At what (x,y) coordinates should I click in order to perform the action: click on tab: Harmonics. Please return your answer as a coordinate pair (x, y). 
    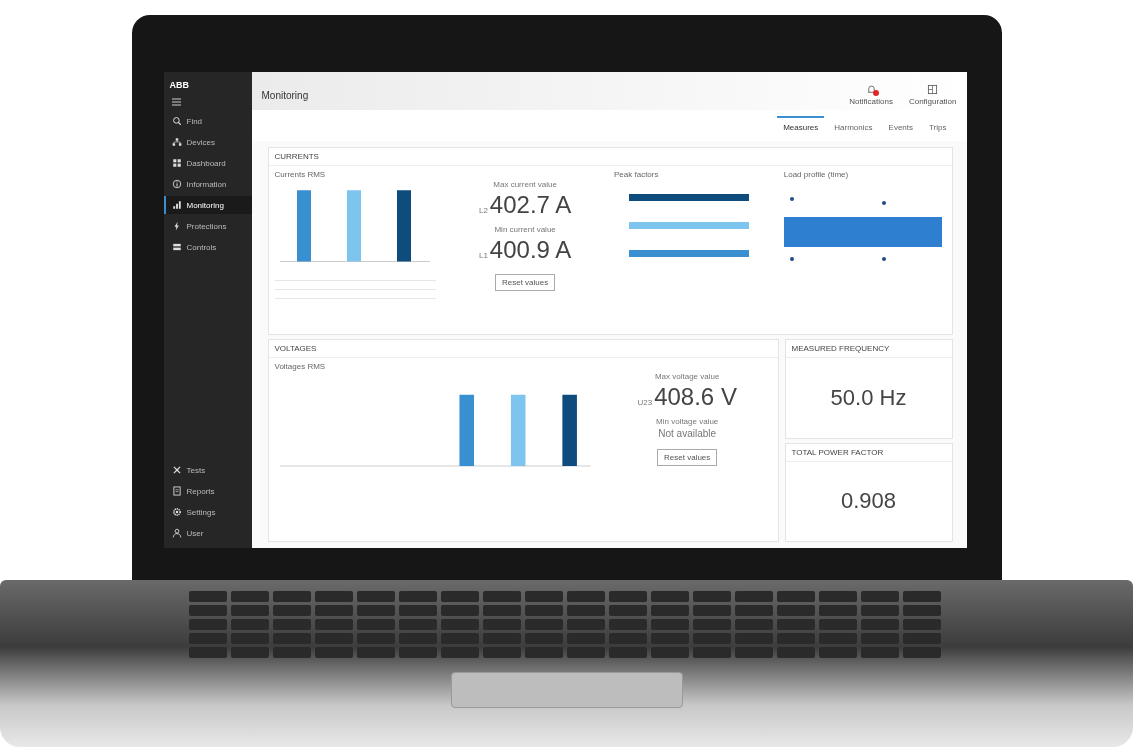
    Looking at the image, I should click on (853, 126).